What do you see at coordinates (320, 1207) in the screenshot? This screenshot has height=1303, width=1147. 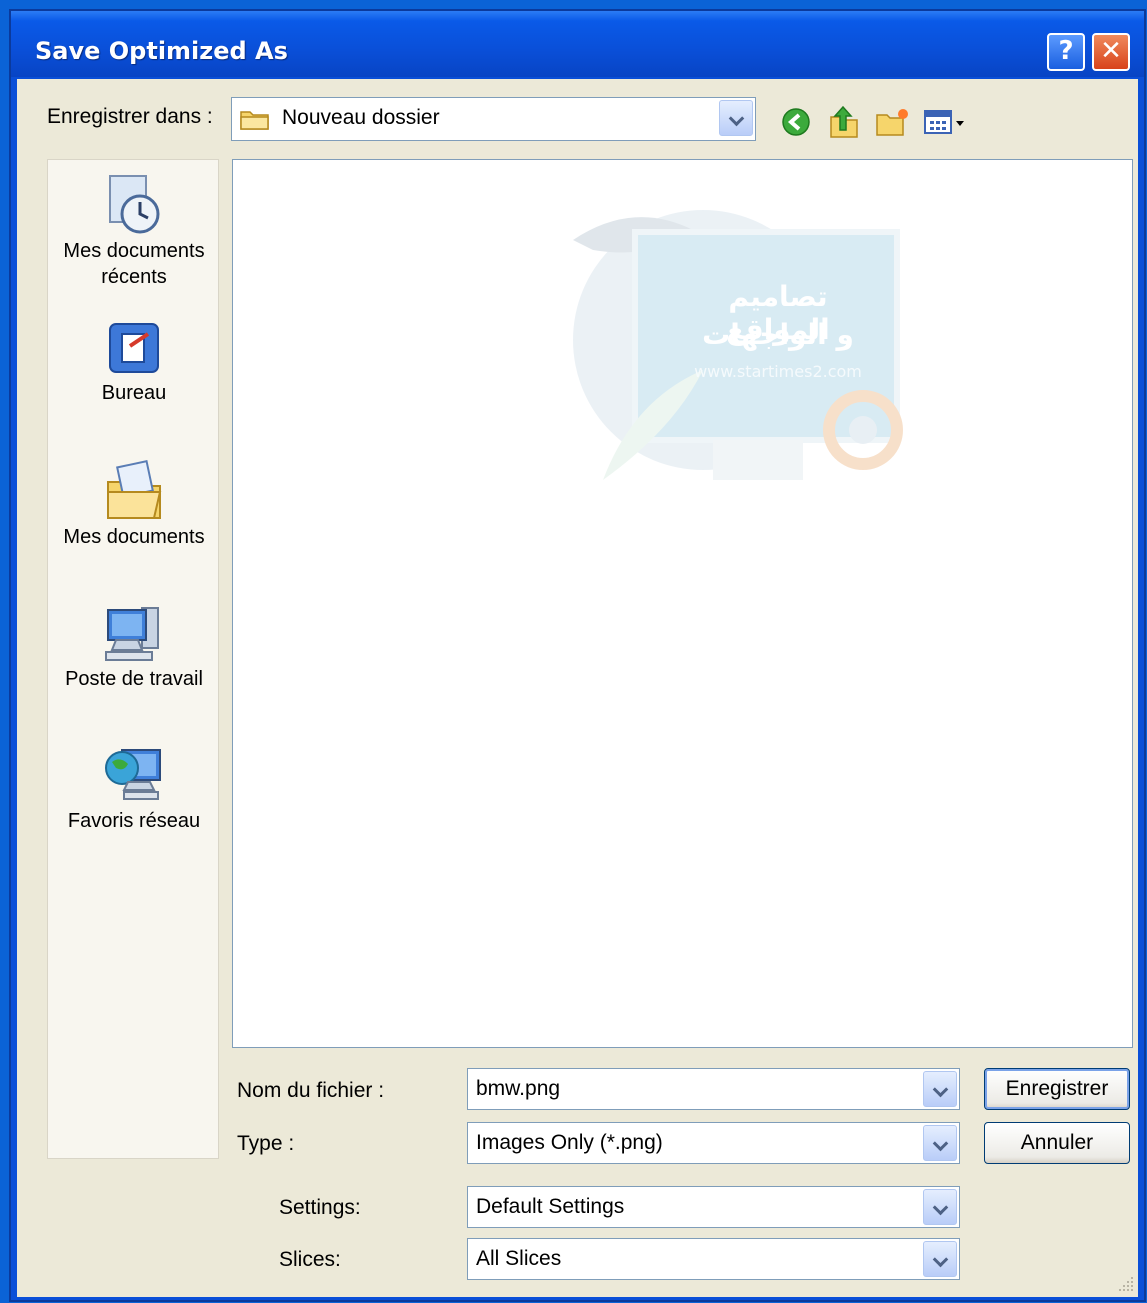 I see `settings-label: Settings:` at bounding box center [320, 1207].